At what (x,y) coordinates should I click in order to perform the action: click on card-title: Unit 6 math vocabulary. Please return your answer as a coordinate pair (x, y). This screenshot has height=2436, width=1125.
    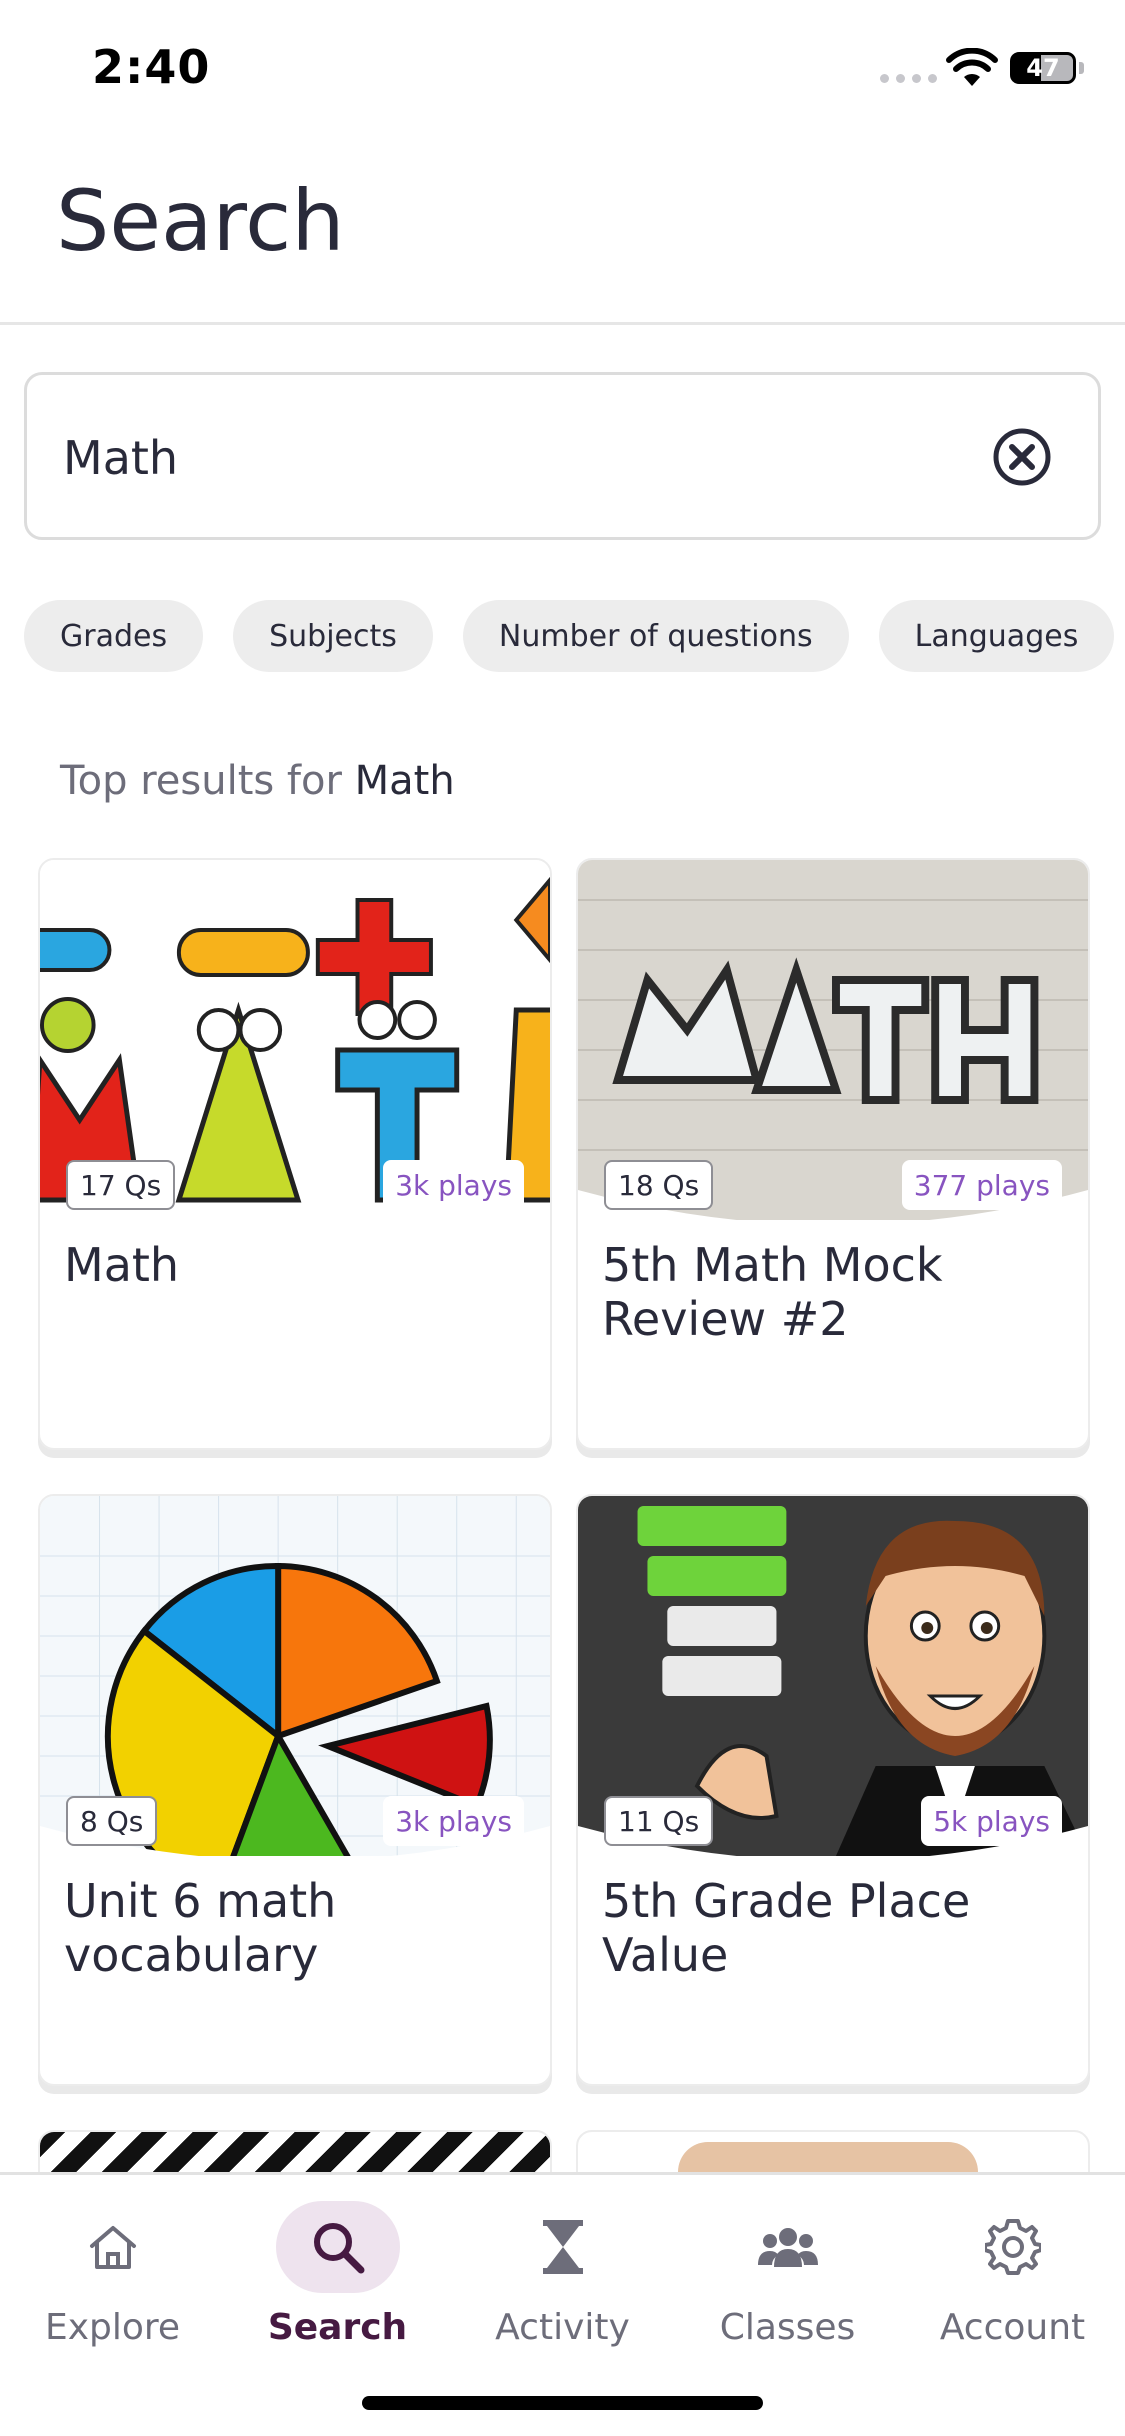
    Looking at the image, I should click on (200, 1928).